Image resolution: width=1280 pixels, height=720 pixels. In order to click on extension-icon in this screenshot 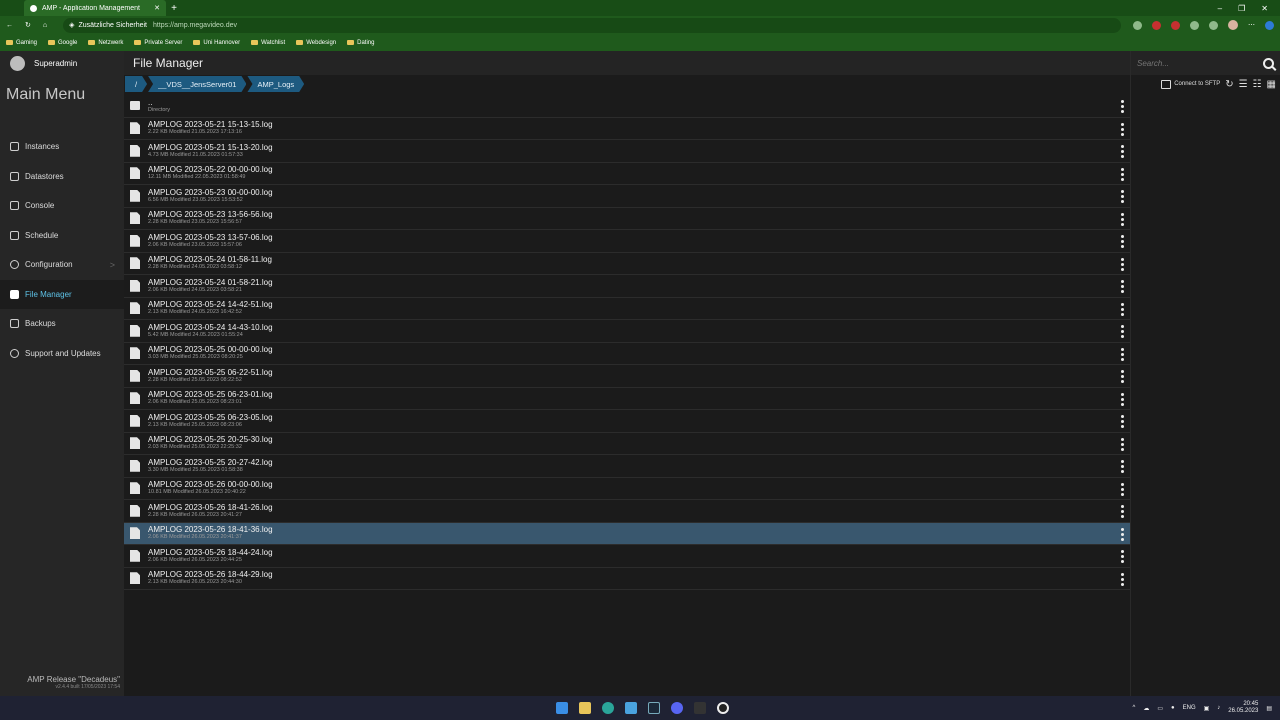, I will do `click(1137, 25)`.